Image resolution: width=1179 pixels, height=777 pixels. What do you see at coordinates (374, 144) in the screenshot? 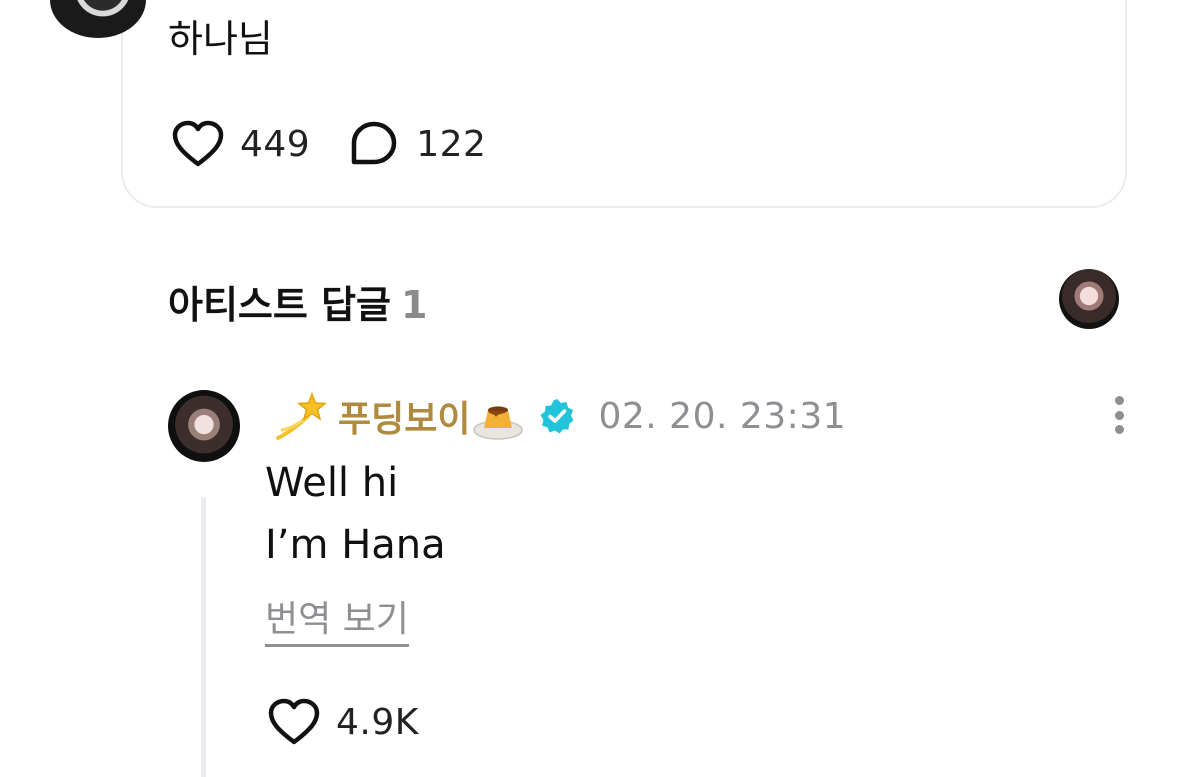
I see `speech-bubble-icon` at bounding box center [374, 144].